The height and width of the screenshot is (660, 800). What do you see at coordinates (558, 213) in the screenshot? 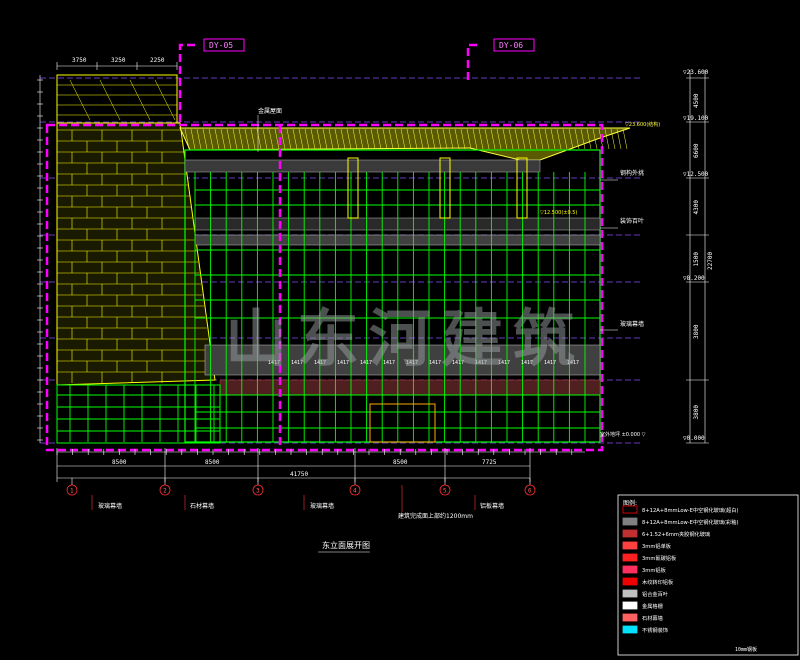
I see `note-mid-tag: ▽12.500(±0.5)` at bounding box center [558, 213].